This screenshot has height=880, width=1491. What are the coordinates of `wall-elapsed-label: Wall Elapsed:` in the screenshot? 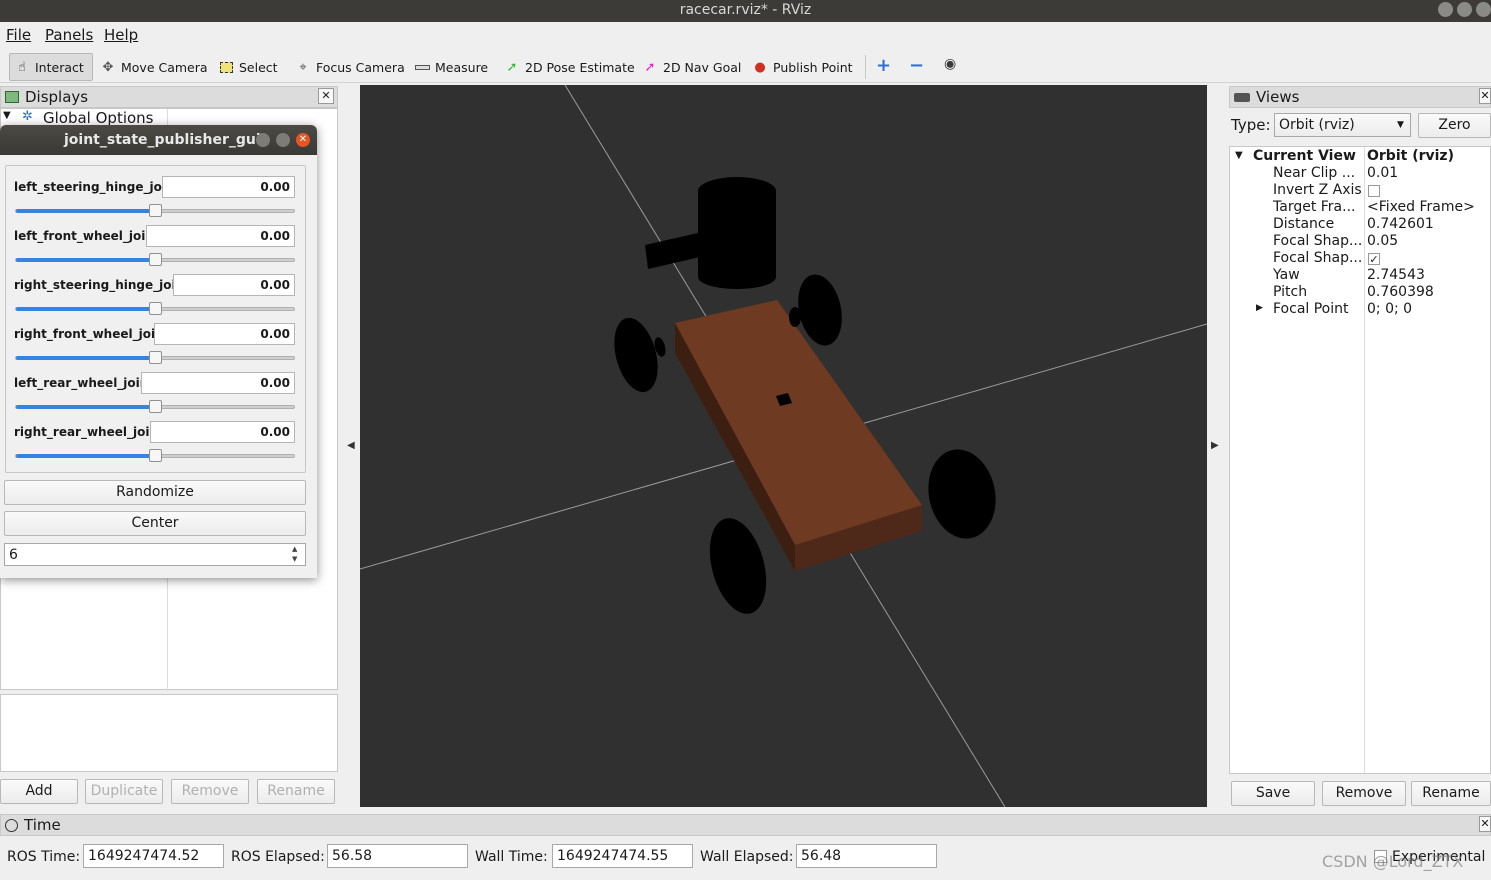 It's located at (747, 857).